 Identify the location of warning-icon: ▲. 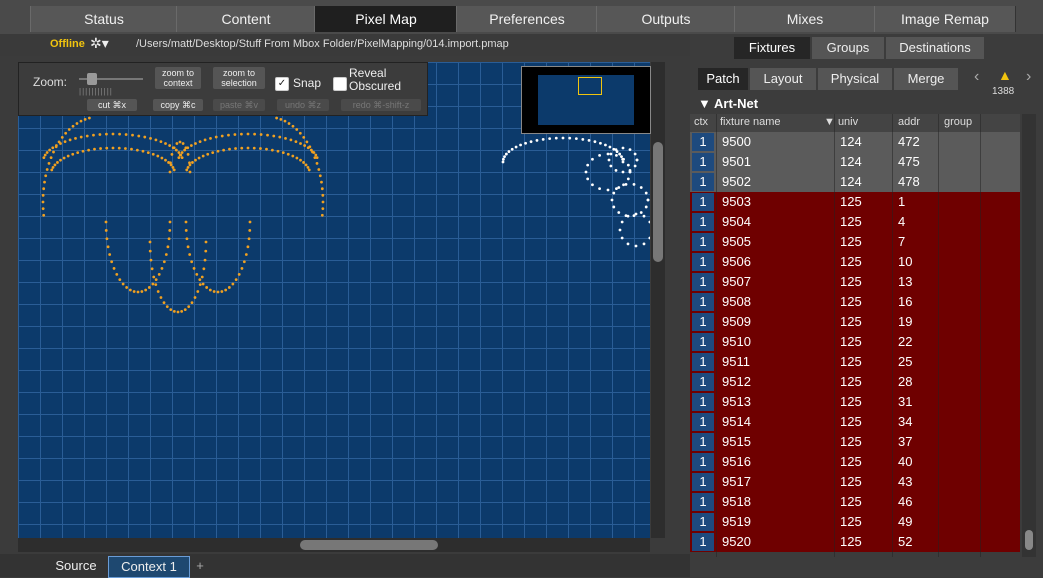
(1005, 75).